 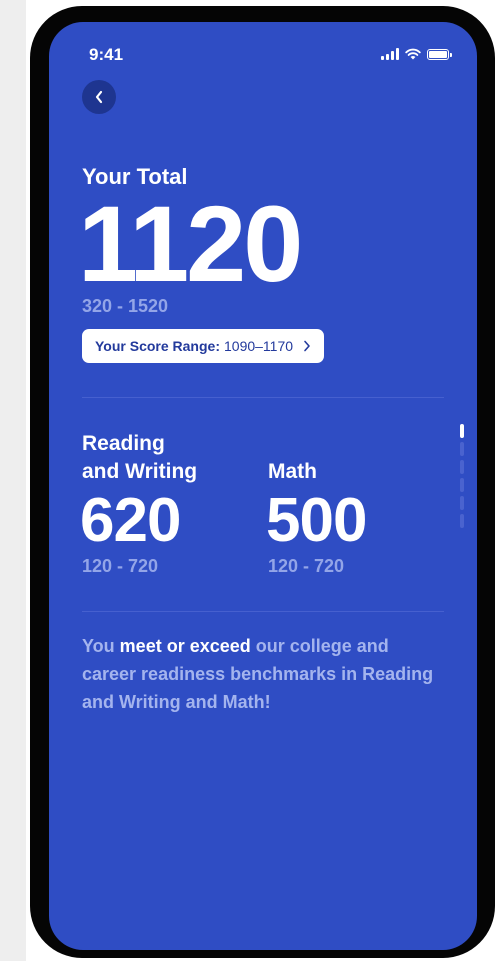 What do you see at coordinates (140, 471) in the screenshot?
I see `reading-writing-label-line2: and Writing` at bounding box center [140, 471].